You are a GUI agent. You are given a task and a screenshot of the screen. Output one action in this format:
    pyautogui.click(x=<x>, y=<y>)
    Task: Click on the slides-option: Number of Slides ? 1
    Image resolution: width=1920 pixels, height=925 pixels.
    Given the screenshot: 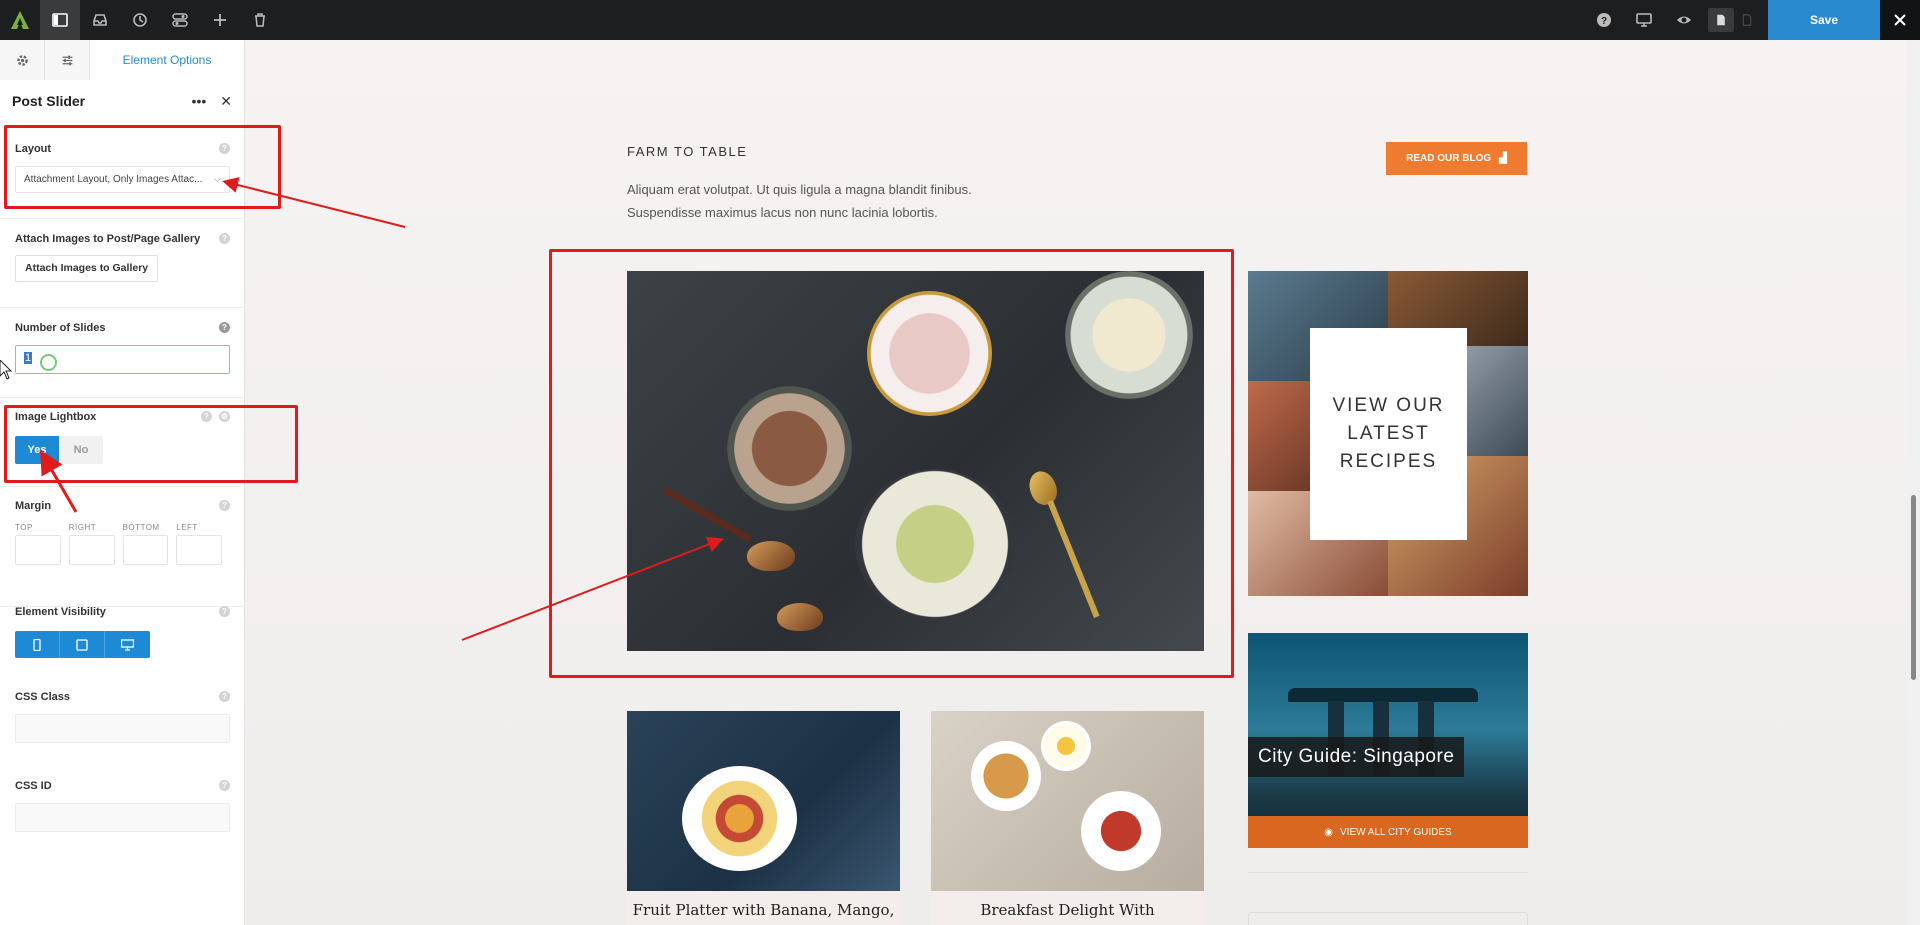 What is the action you would take?
    pyautogui.click(x=122, y=348)
    